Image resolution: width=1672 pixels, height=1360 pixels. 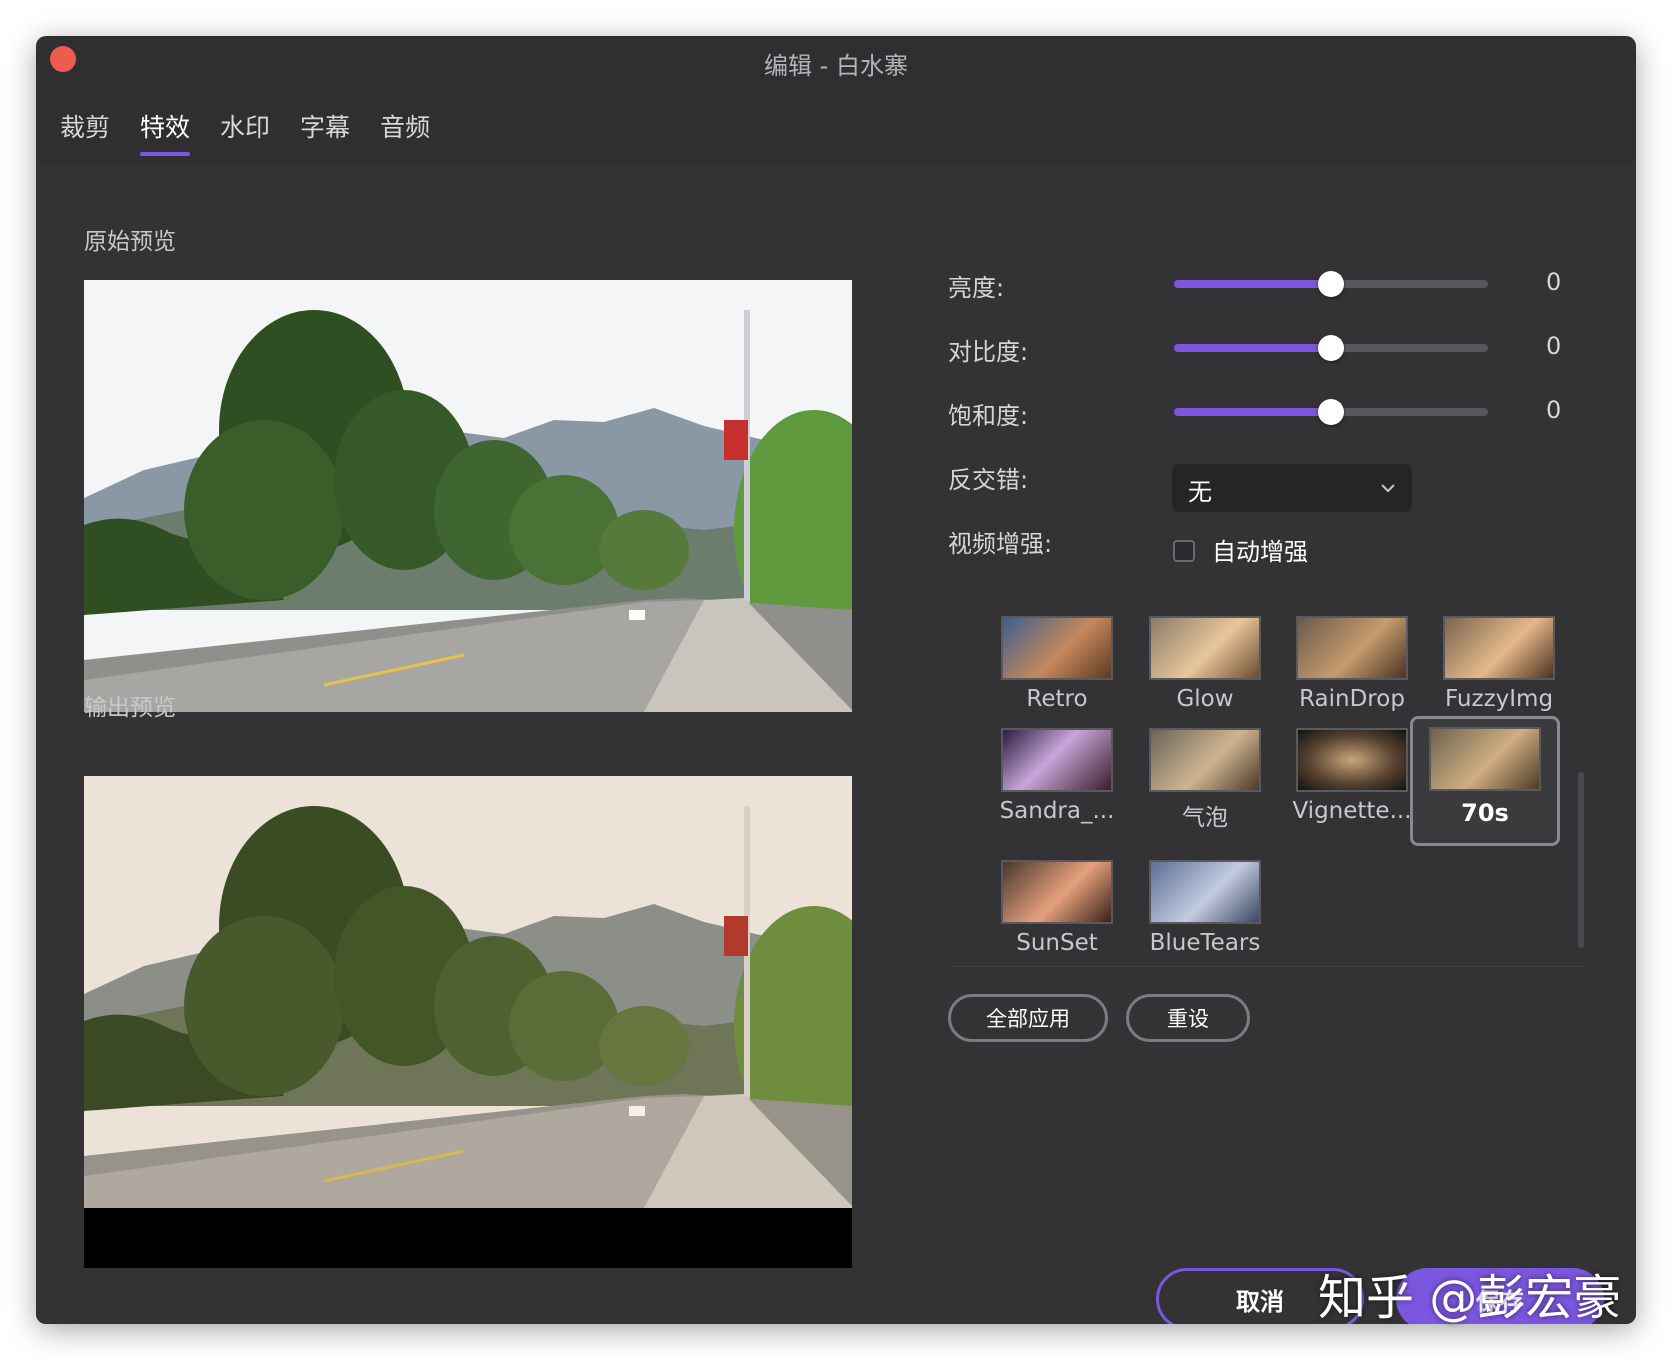 I want to click on effect-vignette-thumbnail, so click(x=1352, y=760).